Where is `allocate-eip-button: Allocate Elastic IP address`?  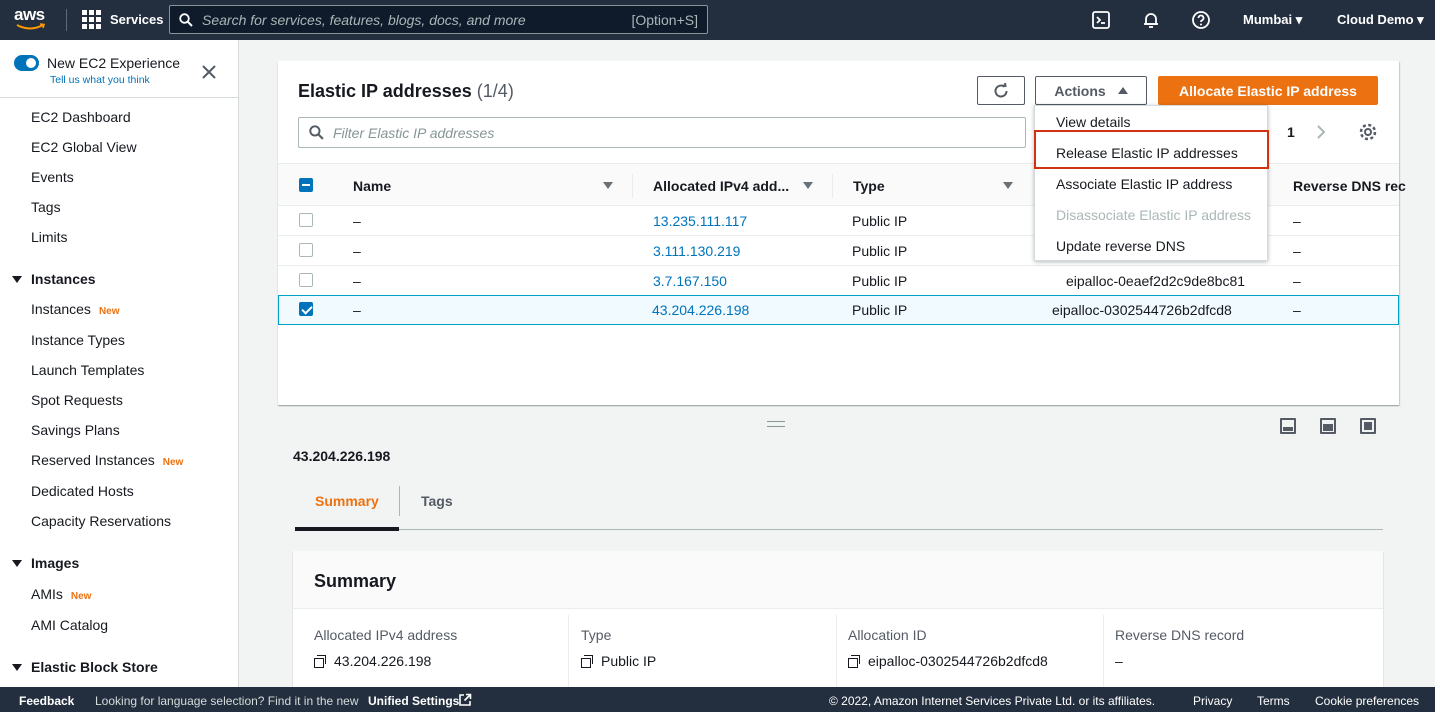 allocate-eip-button: Allocate Elastic IP address is located at coordinates (1268, 90).